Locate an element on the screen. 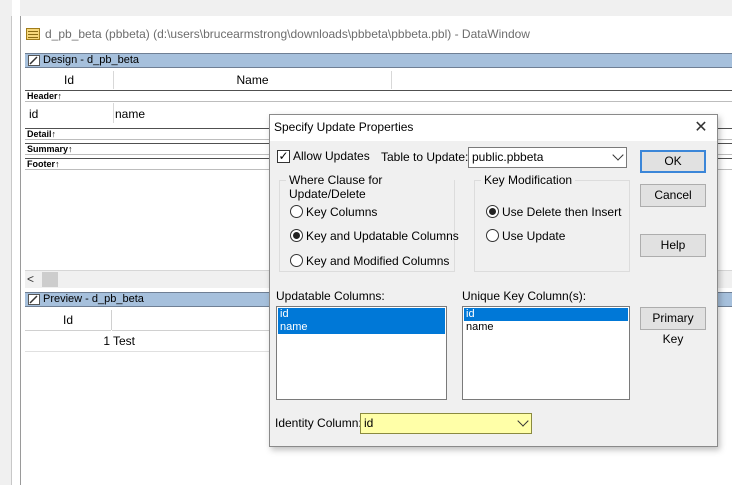  scroll-left-icon: < is located at coordinates (30, 279).